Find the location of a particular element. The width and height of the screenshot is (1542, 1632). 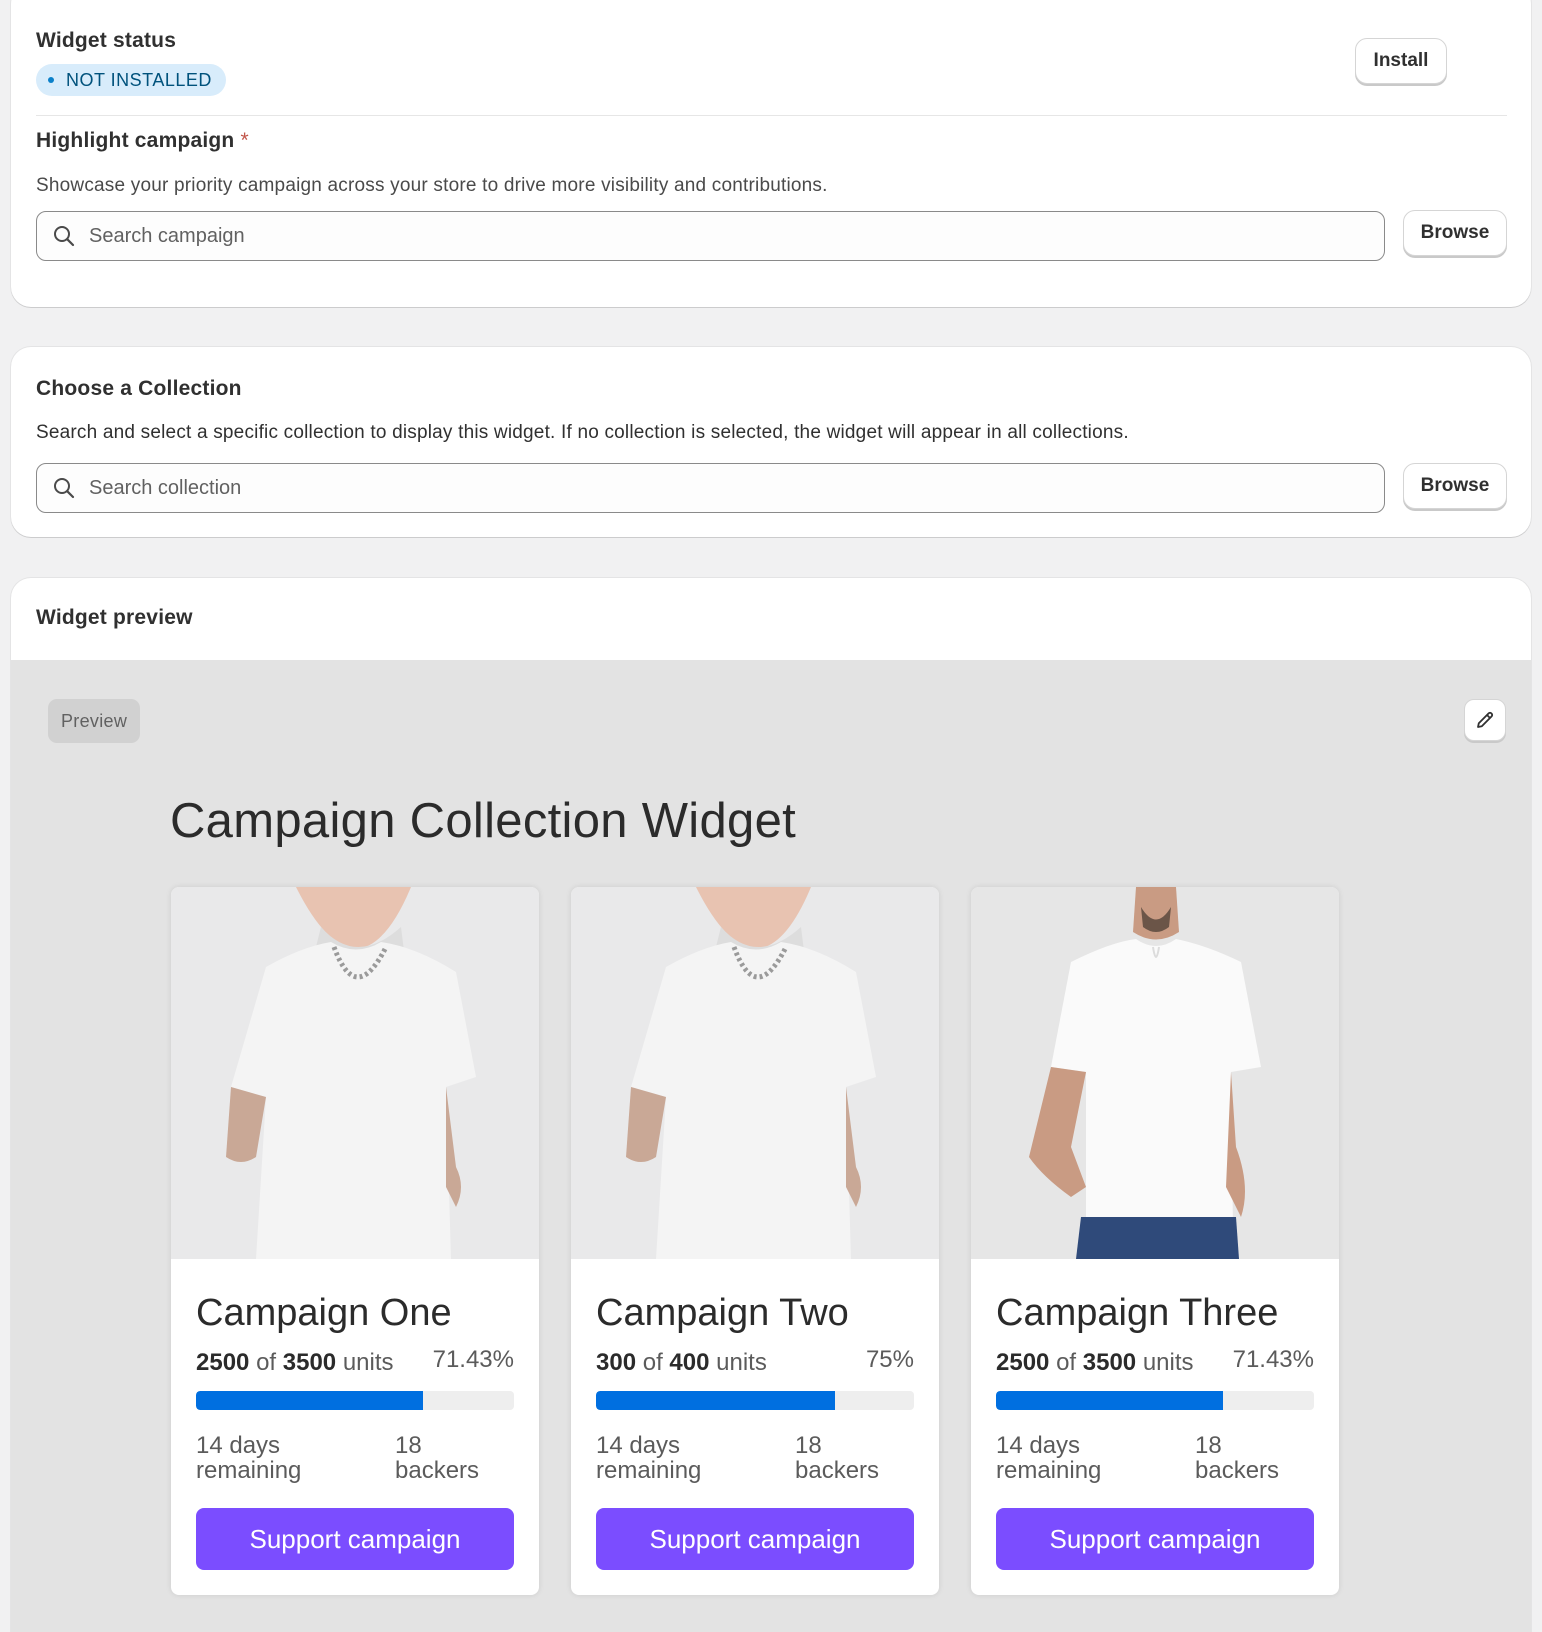

campaign-units: 300 of 400 units is located at coordinates (681, 1363).